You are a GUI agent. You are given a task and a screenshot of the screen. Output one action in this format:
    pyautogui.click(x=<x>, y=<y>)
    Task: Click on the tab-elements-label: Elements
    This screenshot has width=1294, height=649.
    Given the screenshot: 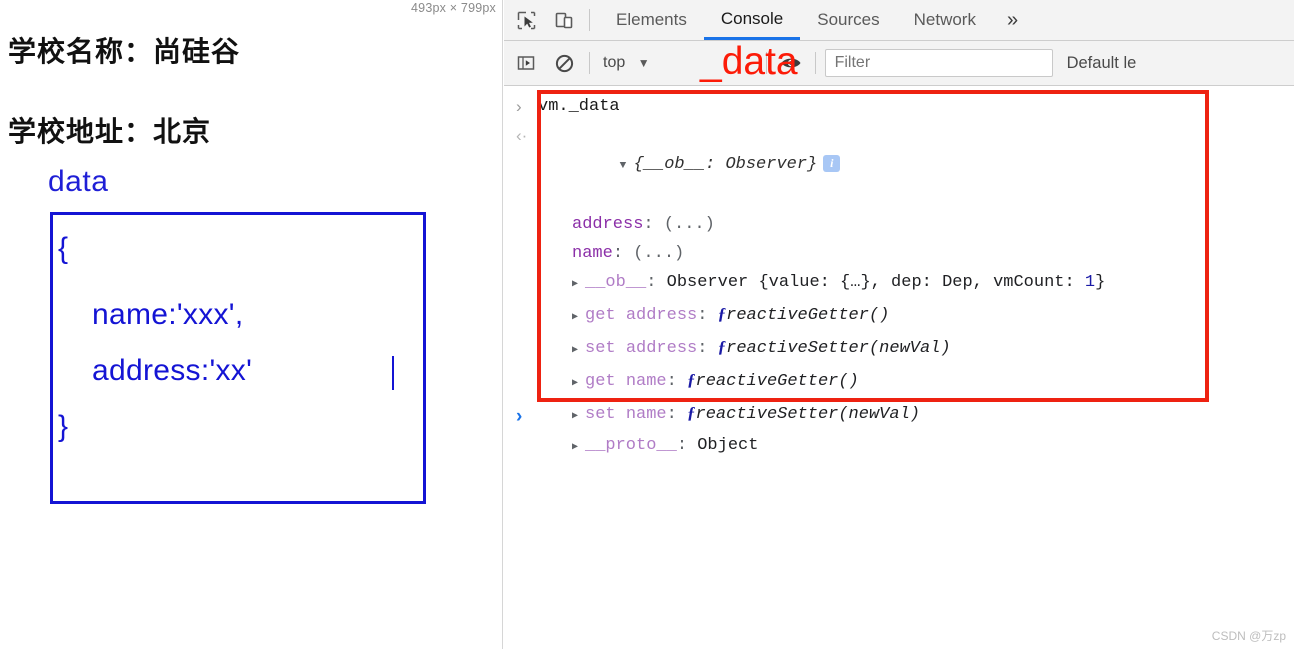 What is the action you would take?
    pyautogui.click(x=651, y=19)
    